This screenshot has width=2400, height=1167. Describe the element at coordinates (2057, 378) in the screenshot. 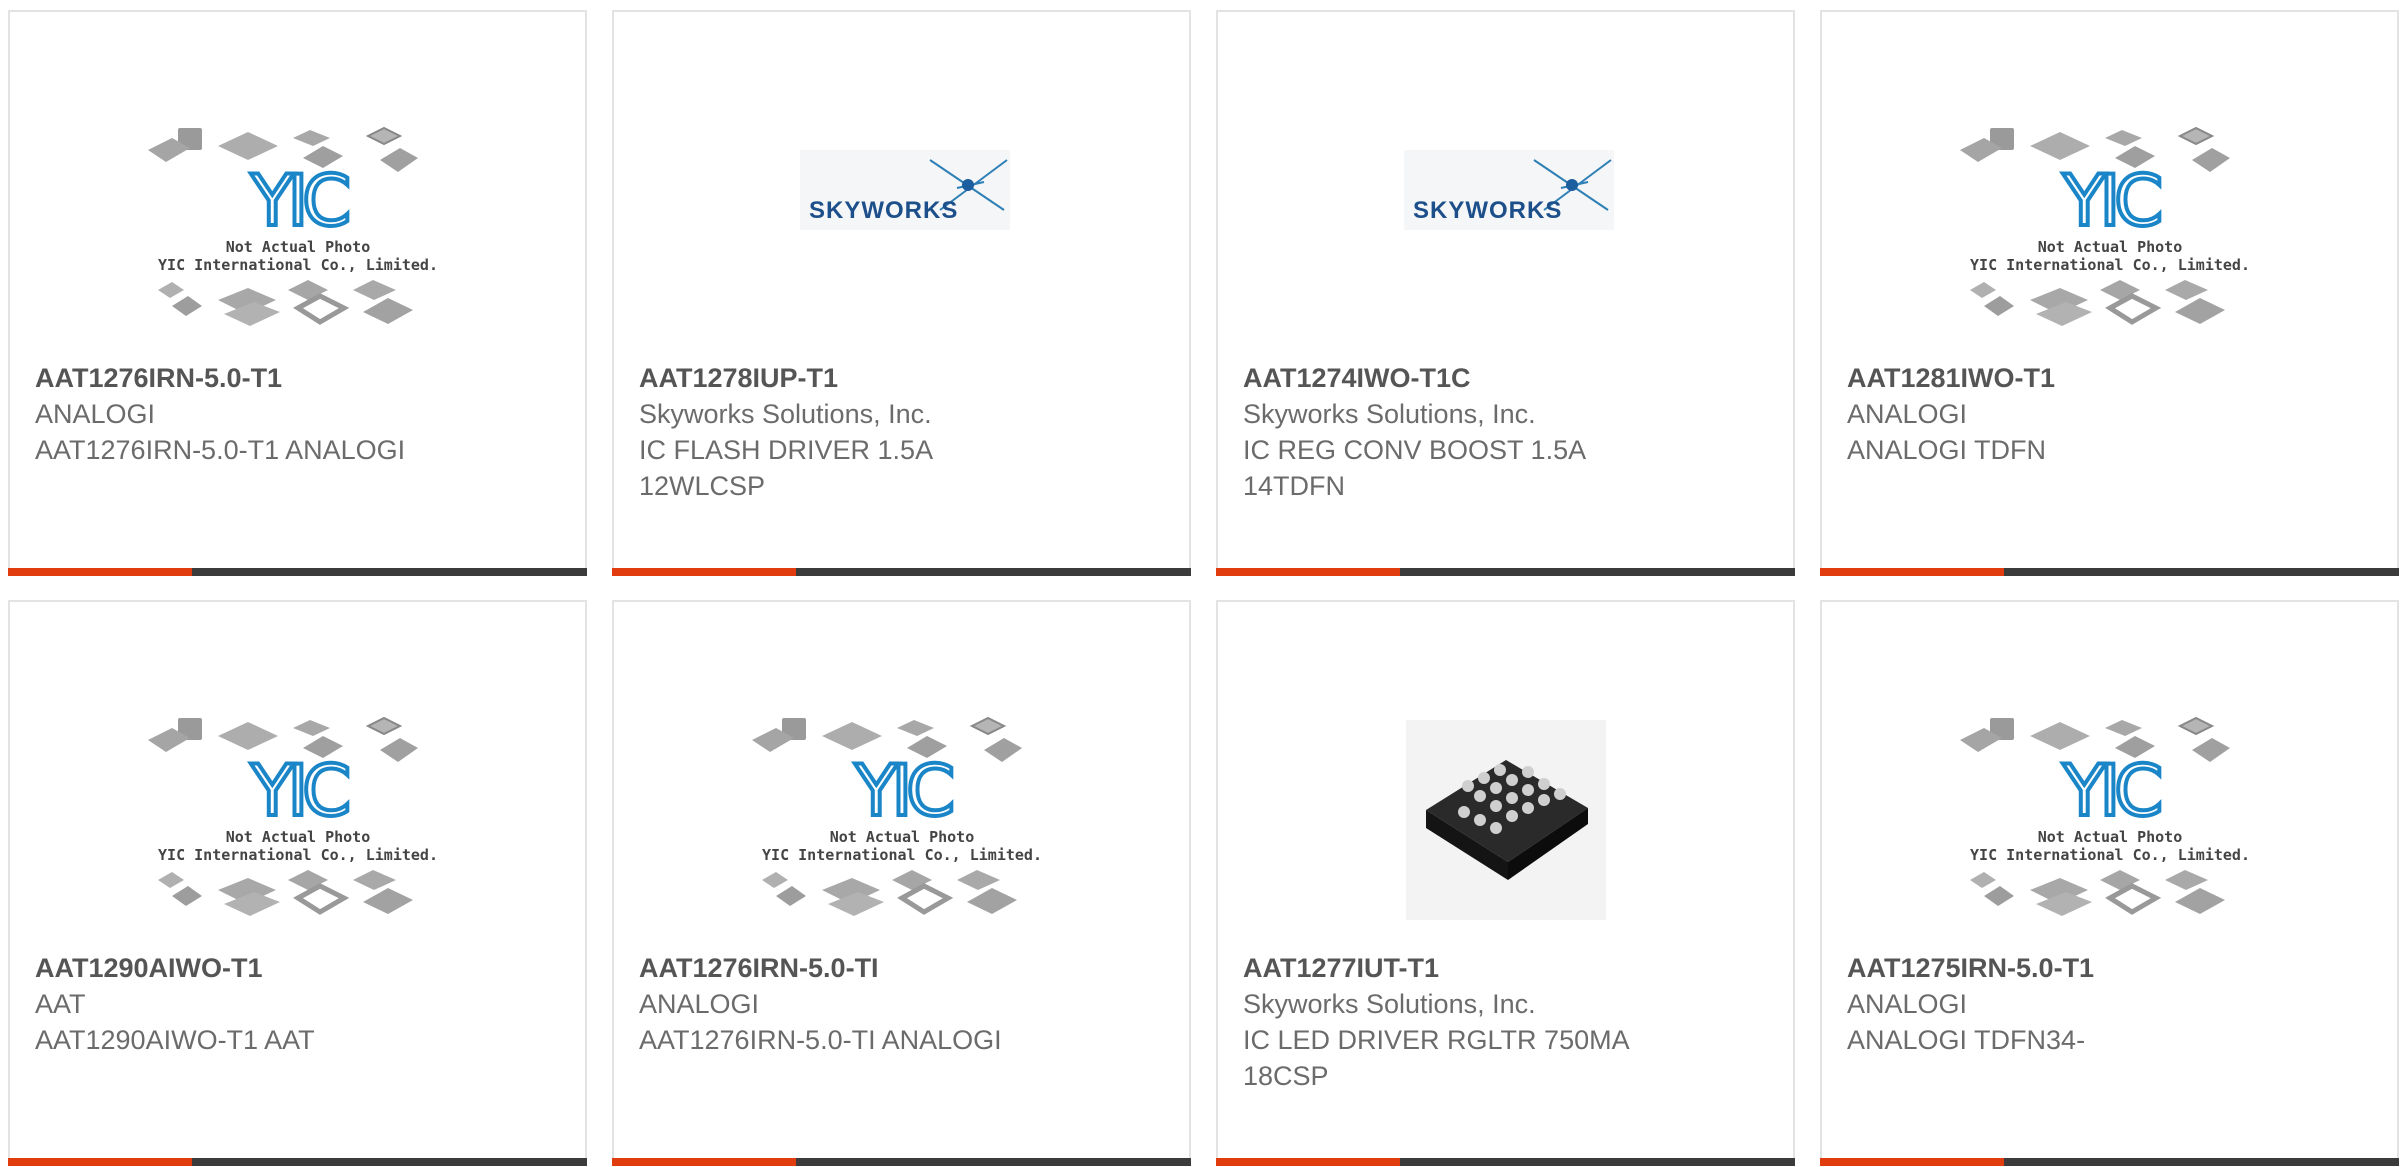

I see `part-number: AAT1281IWO-T1` at that location.